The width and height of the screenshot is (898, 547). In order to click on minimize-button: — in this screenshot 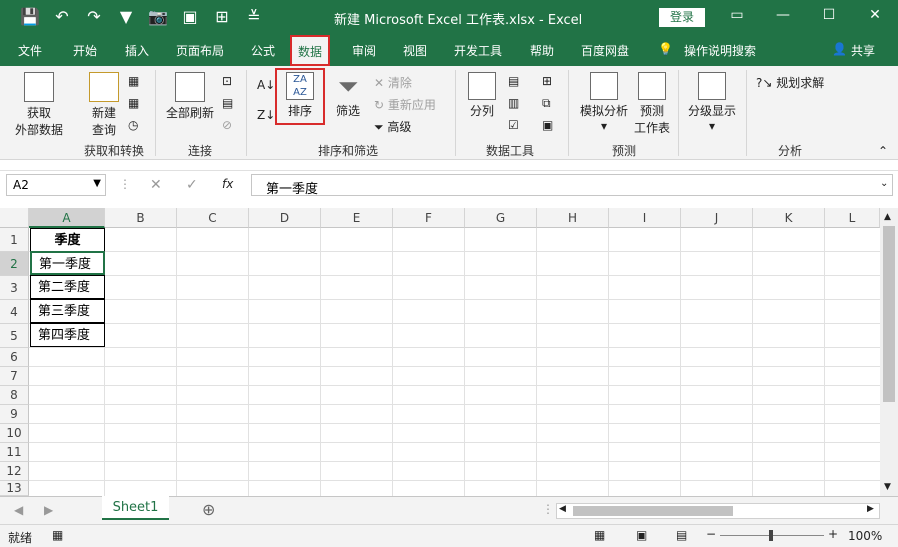, I will do `click(783, 15)`.